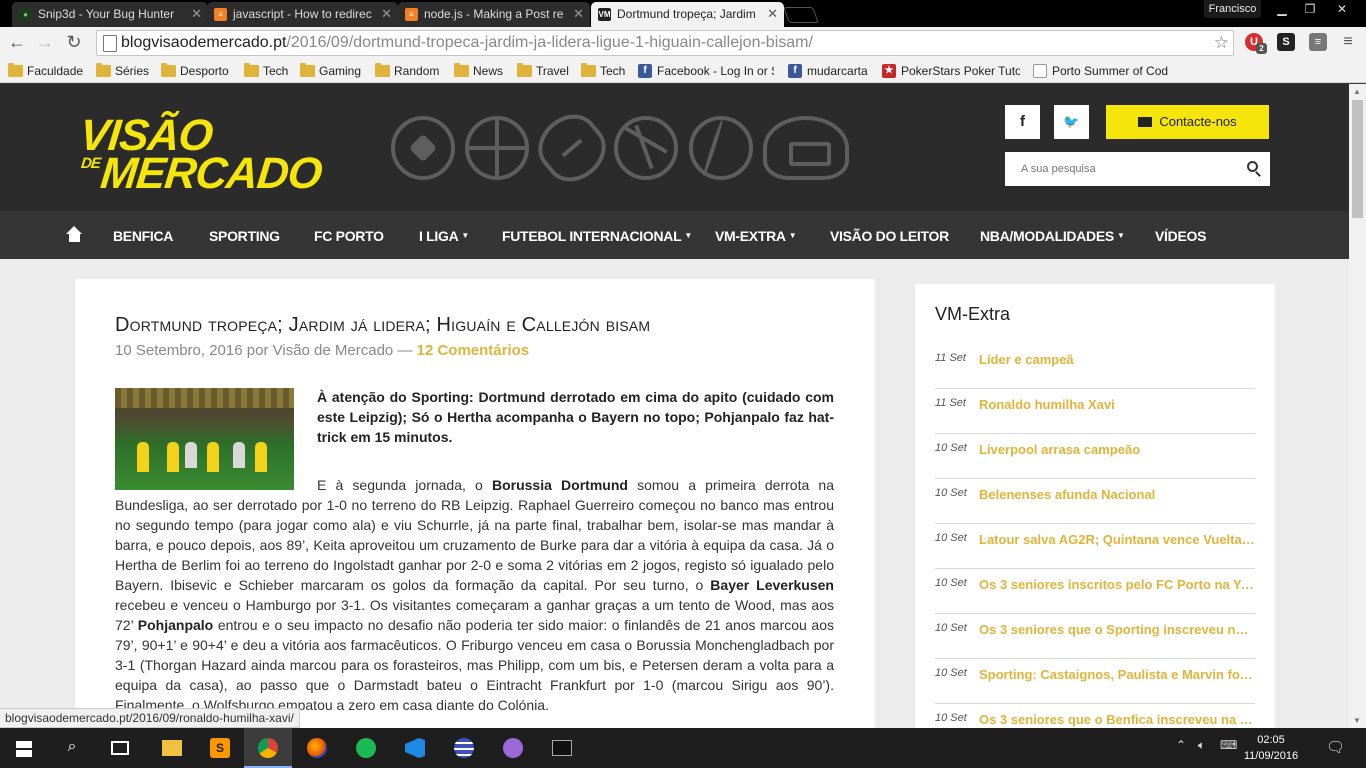 The image size is (1366, 768). I want to click on article-author: Visão de Mercado, so click(333, 350).